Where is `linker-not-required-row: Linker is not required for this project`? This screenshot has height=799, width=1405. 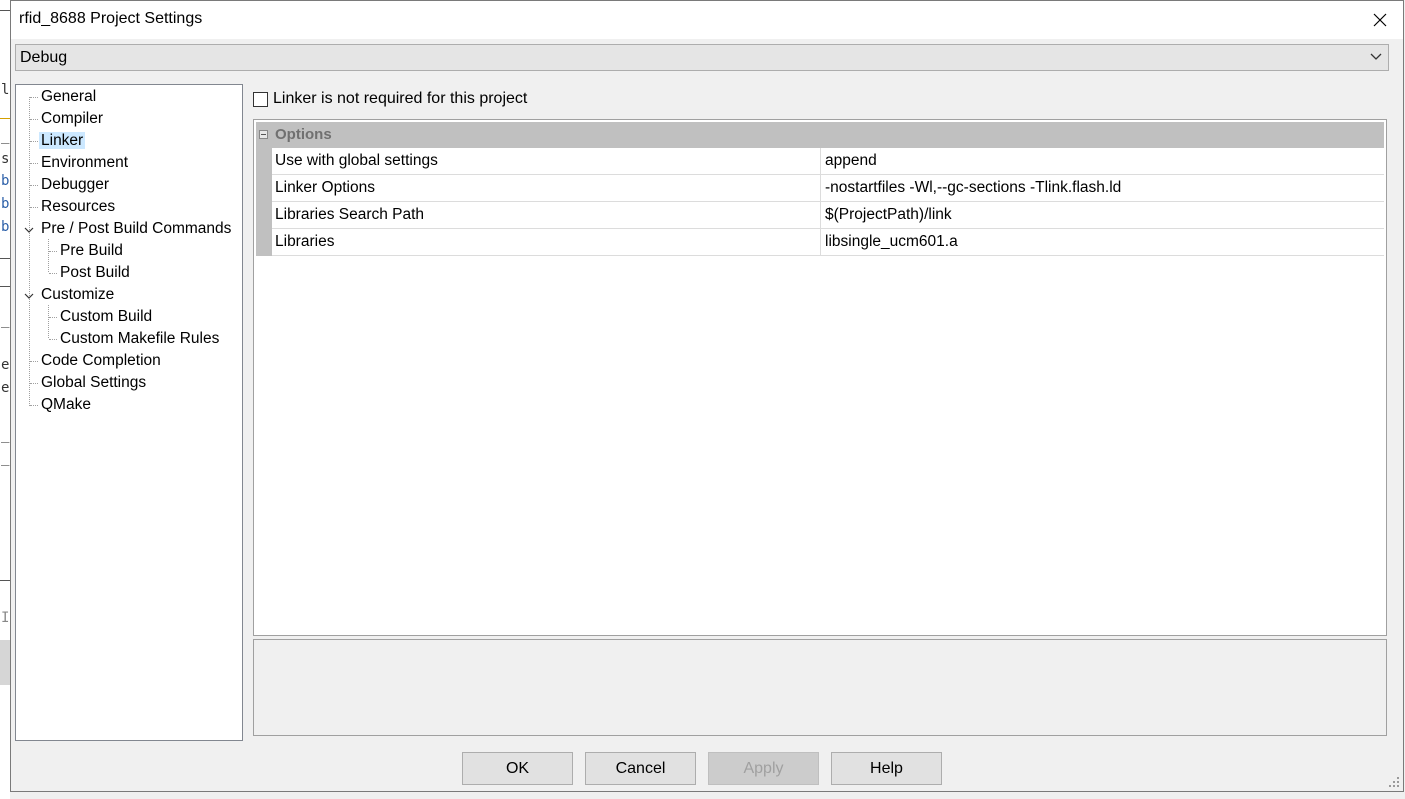
linker-not-required-row: Linker is not required for this project is located at coordinates (390, 99).